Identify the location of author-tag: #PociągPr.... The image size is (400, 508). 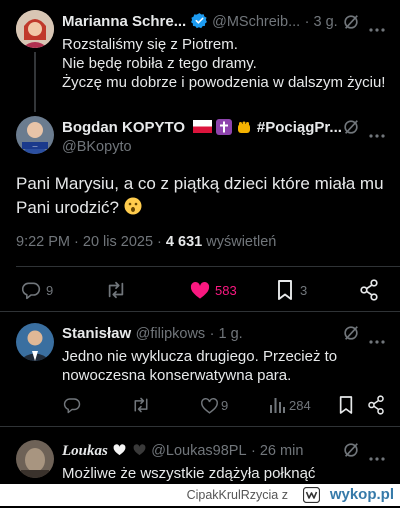
(299, 127).